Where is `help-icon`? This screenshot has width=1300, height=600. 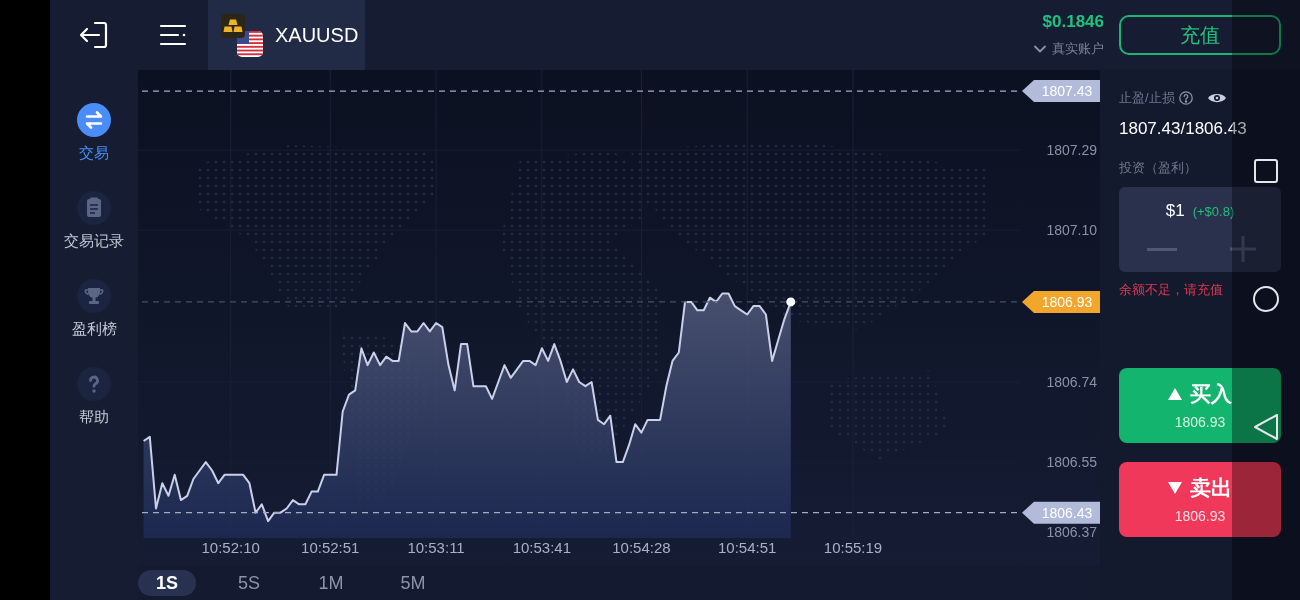 help-icon is located at coordinates (1185, 98).